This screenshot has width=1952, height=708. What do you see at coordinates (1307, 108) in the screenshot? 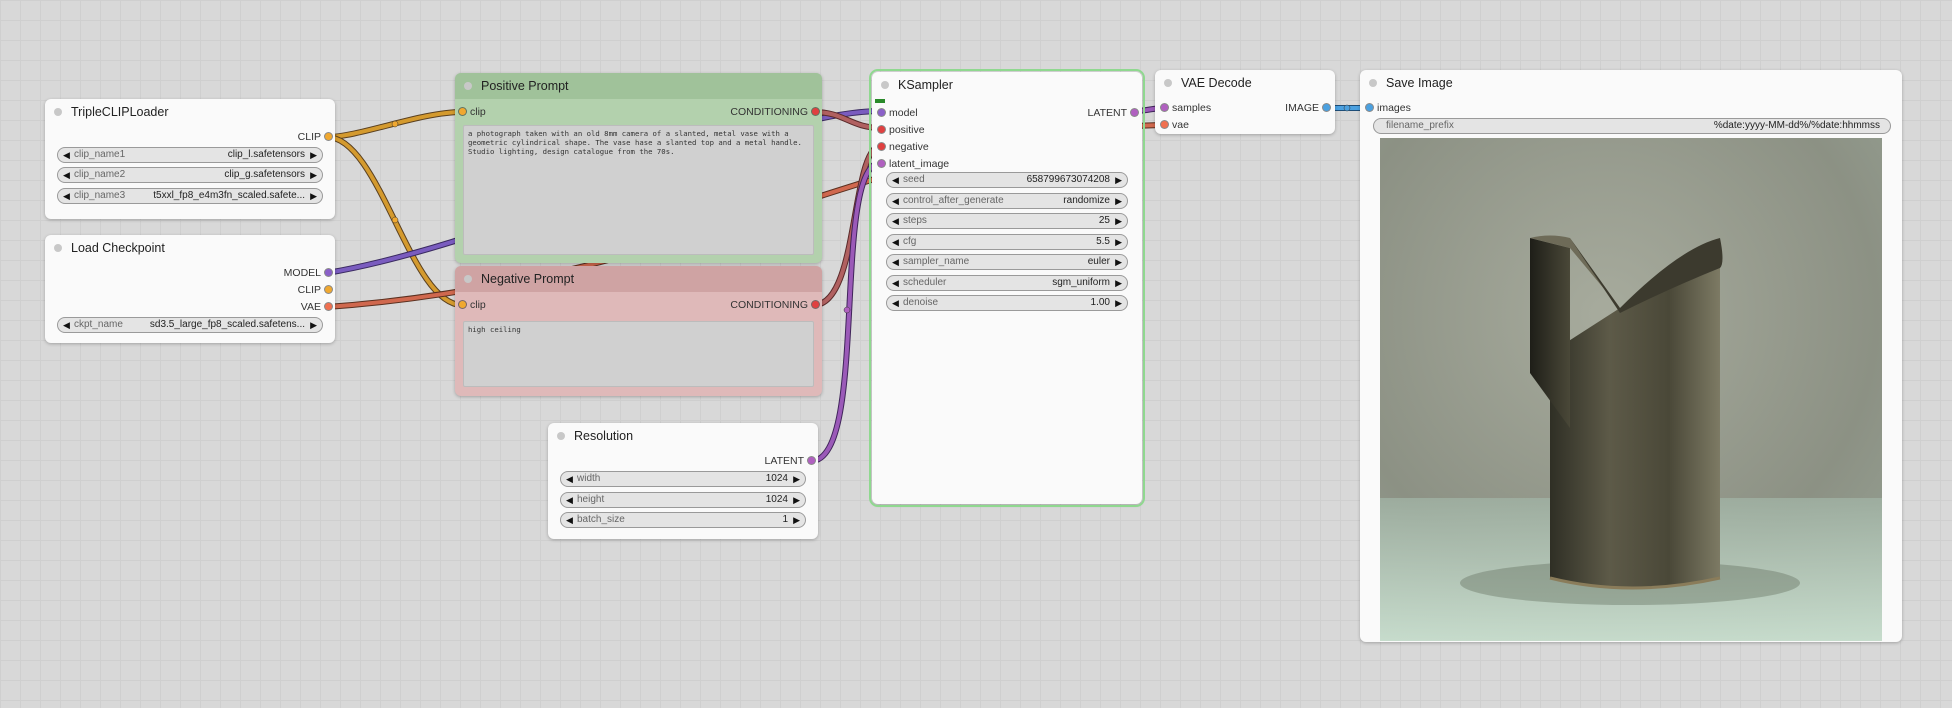
I see `output-image: IMAGE` at bounding box center [1307, 108].